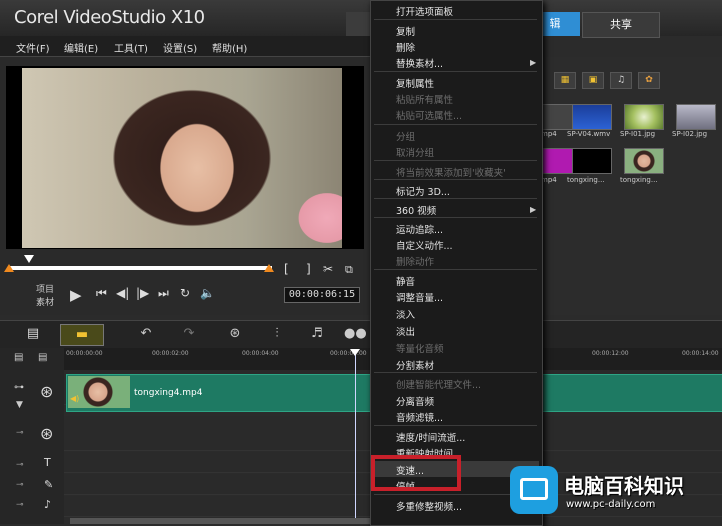  I want to click on ripple-edit-icon: ⊶, so click(19, 387).